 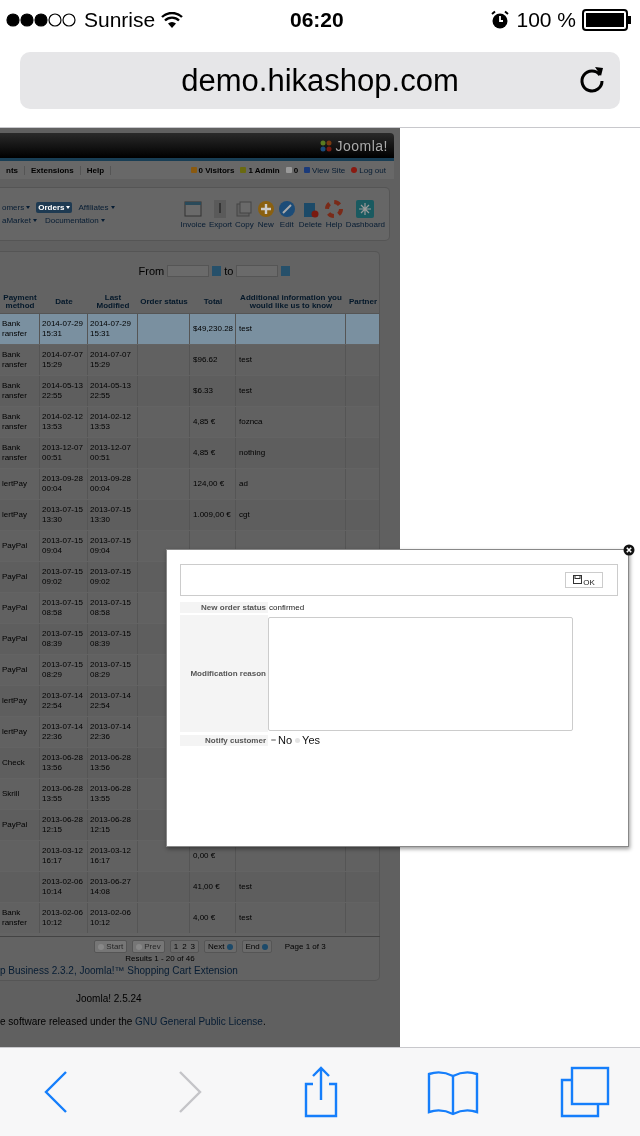 What do you see at coordinates (291, 301) in the screenshot?
I see `column-header: Additional information you would like us to know` at bounding box center [291, 301].